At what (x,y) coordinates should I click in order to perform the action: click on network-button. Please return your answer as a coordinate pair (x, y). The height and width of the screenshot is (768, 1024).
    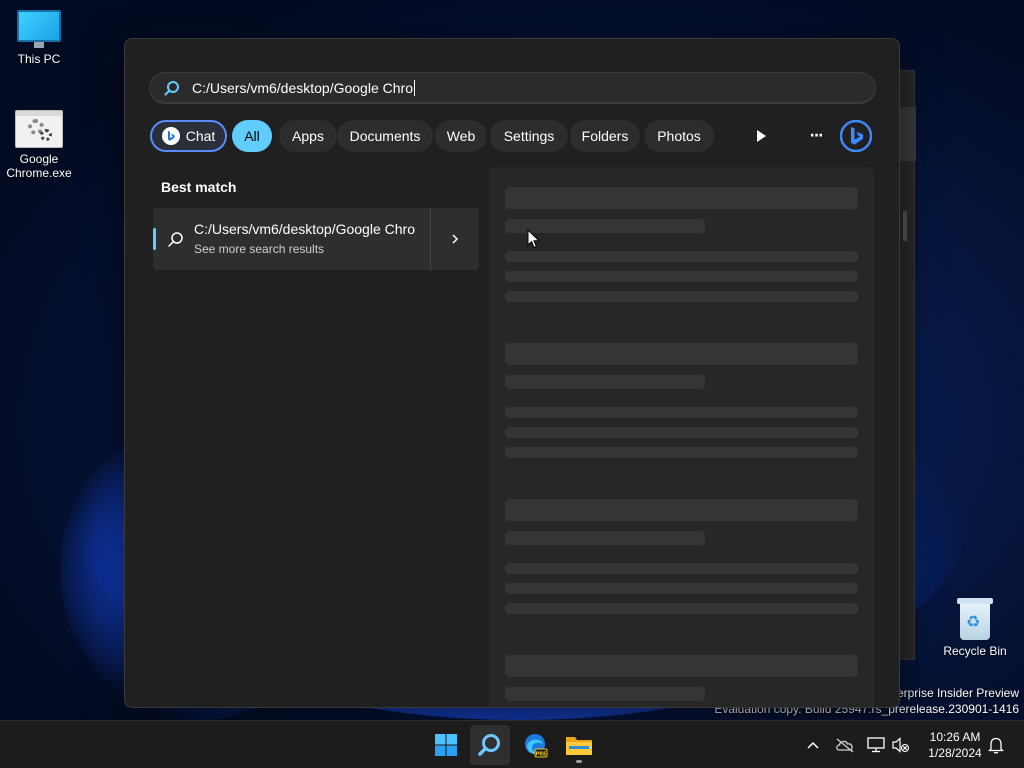
    Looking at the image, I should click on (876, 745).